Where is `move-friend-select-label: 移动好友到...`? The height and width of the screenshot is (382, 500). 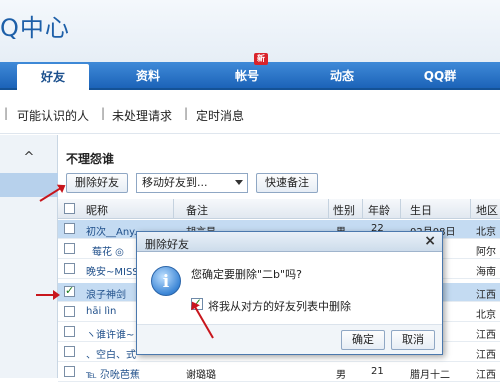
move-friend-select-label: 移动好友到... is located at coordinates (175, 182).